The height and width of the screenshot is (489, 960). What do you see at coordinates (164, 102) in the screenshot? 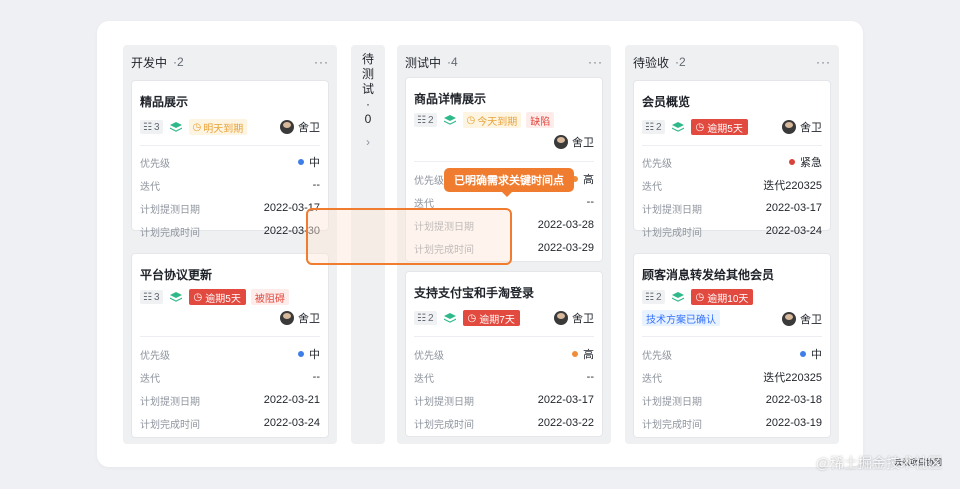
I see `card-title: 精品展示` at bounding box center [164, 102].